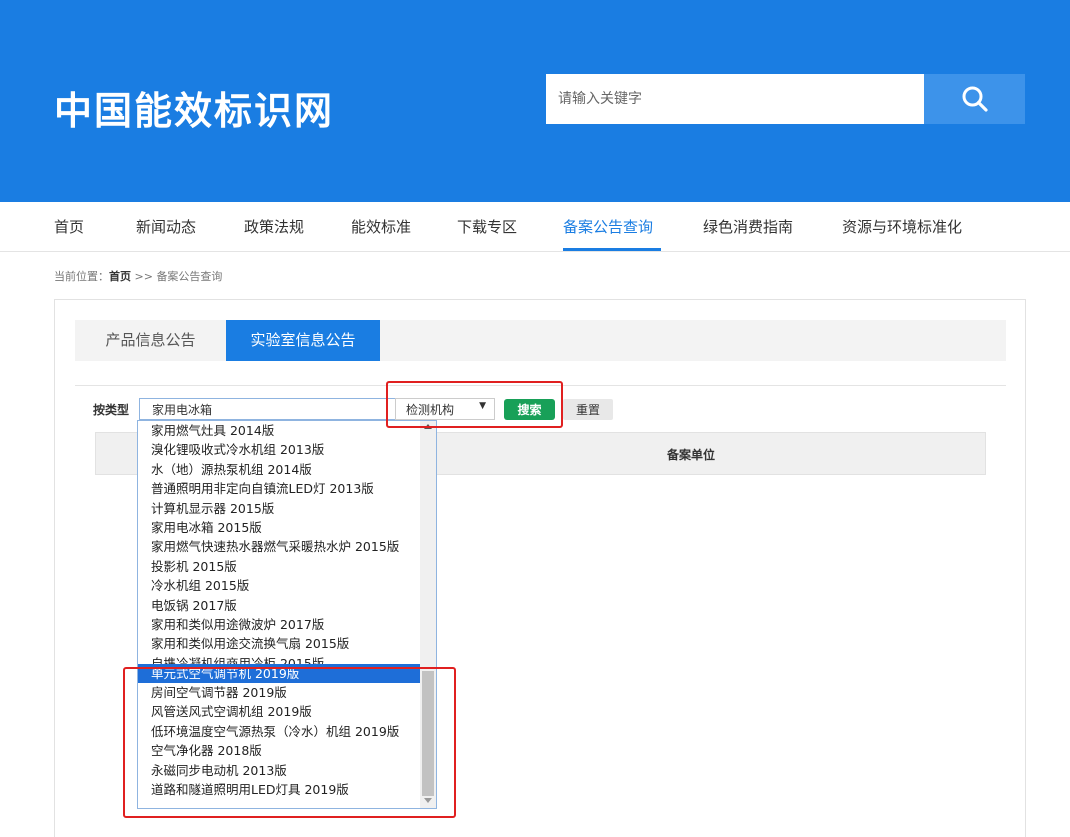 Image resolution: width=1070 pixels, height=837 pixels. Describe the element at coordinates (608, 226) in the screenshot. I see `nav-filing-query: 备案公告查询` at that location.